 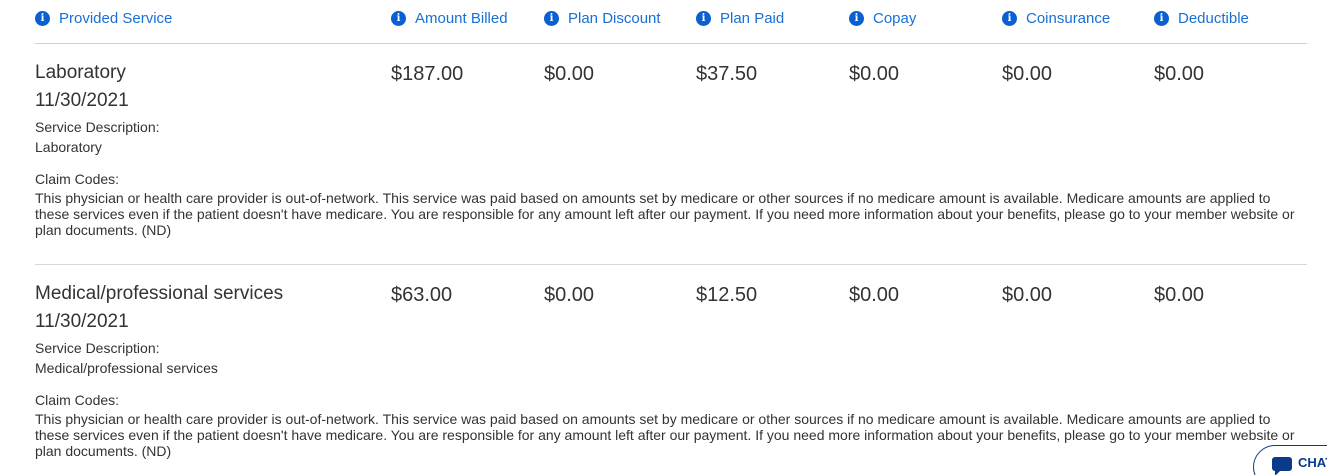 I want to click on column-header-label: Coinsurance, so click(x=1068, y=18).